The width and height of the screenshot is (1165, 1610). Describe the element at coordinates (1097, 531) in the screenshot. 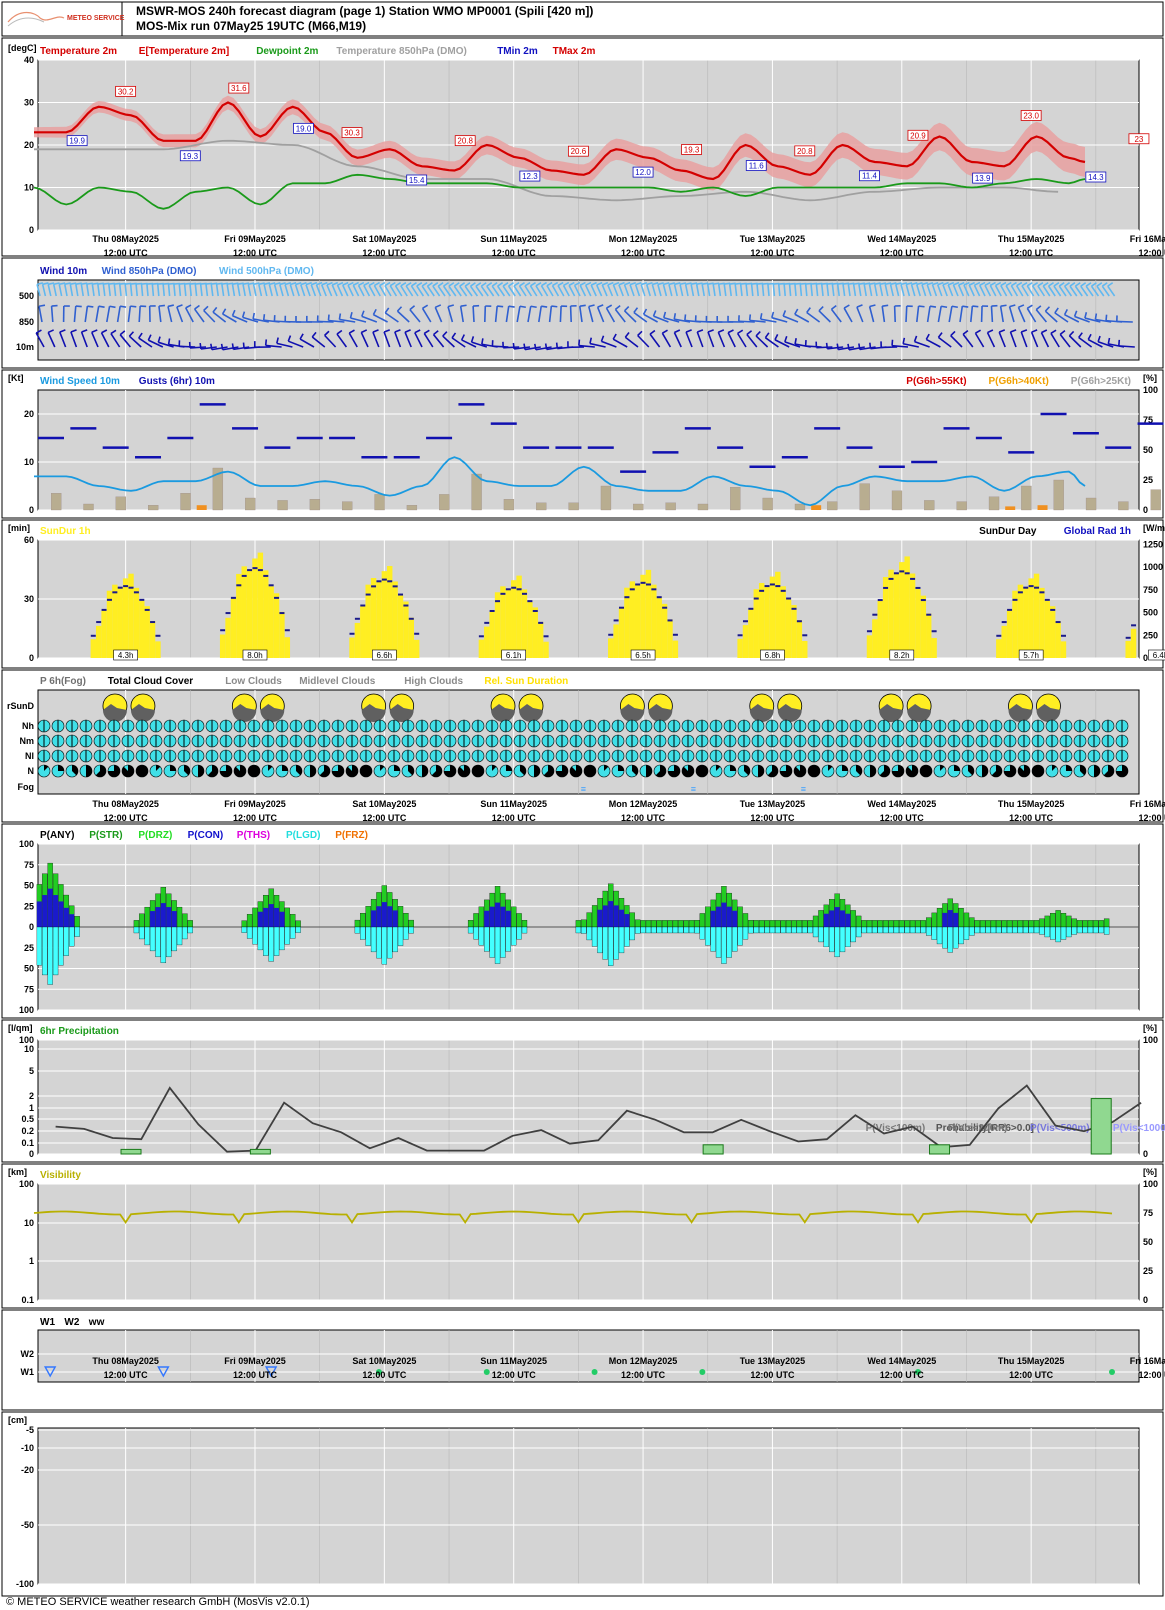

I see `legend-entry: Global Rad 1h` at that location.